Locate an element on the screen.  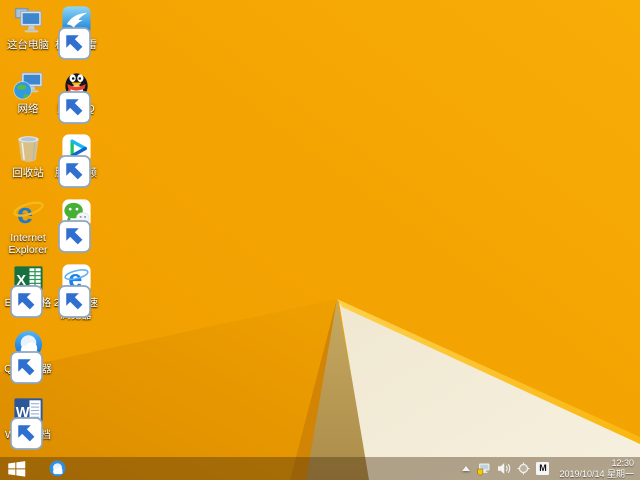
desktop-icon-excel: X Excel表格 is located at coordinates (28, 290).